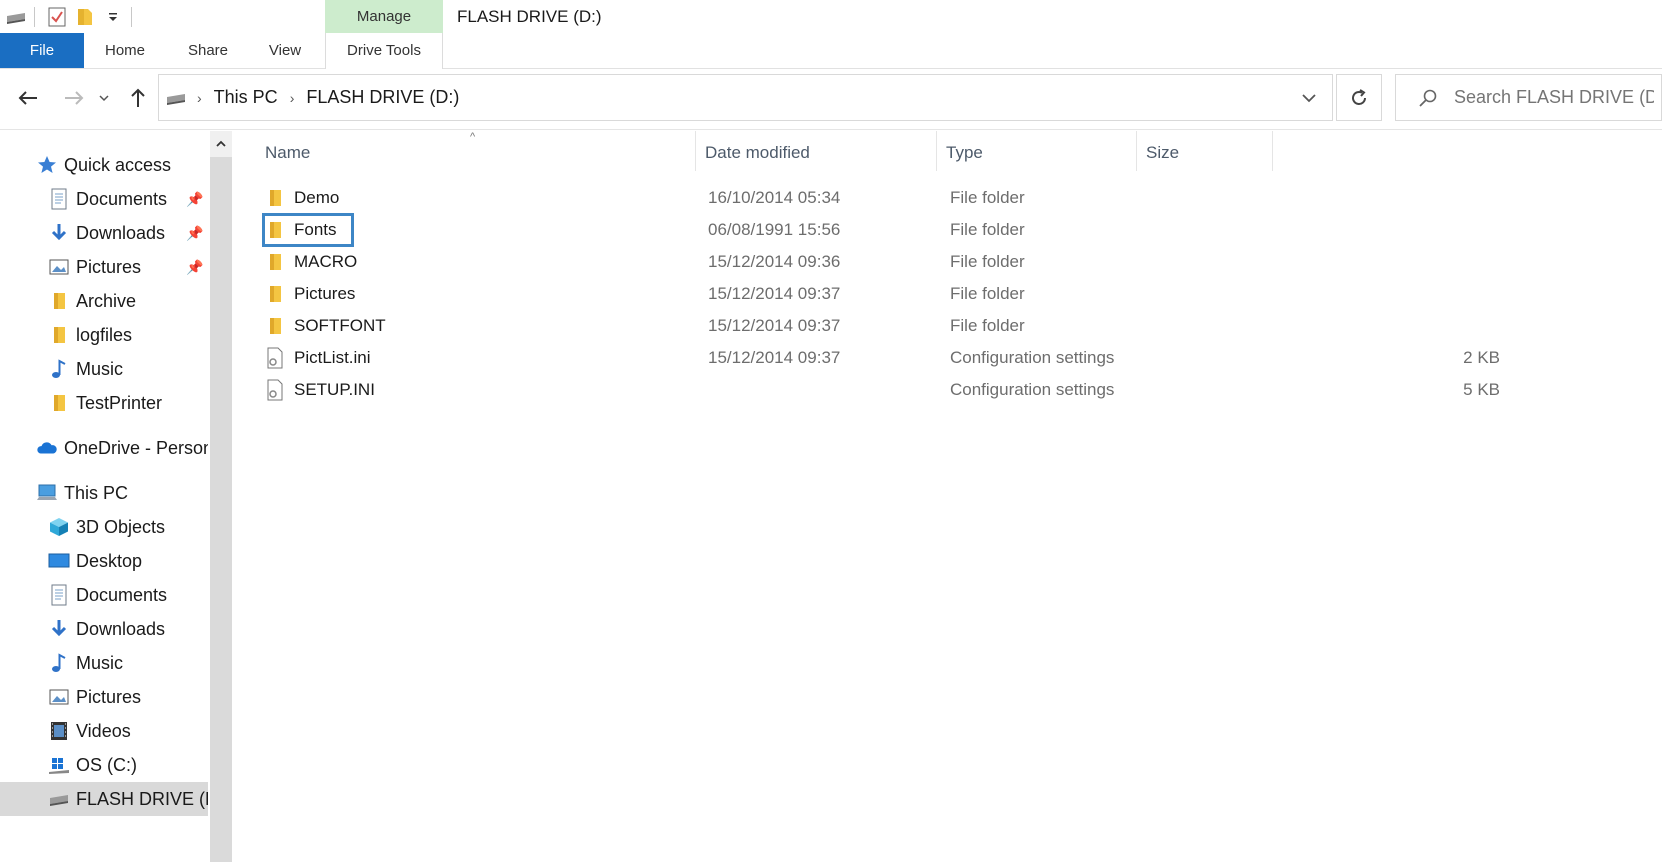 This screenshot has height=862, width=1662. Describe the element at coordinates (208, 50) in the screenshot. I see `tab-share: Share` at that location.